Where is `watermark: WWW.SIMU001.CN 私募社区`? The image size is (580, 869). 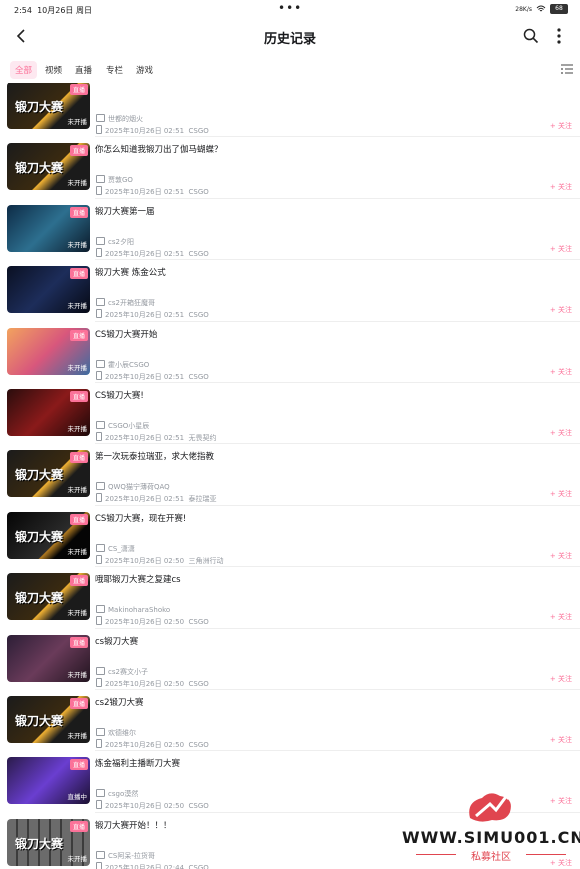
watermark: WWW.SIMU001.CN 私募社区 is located at coordinates (491, 827).